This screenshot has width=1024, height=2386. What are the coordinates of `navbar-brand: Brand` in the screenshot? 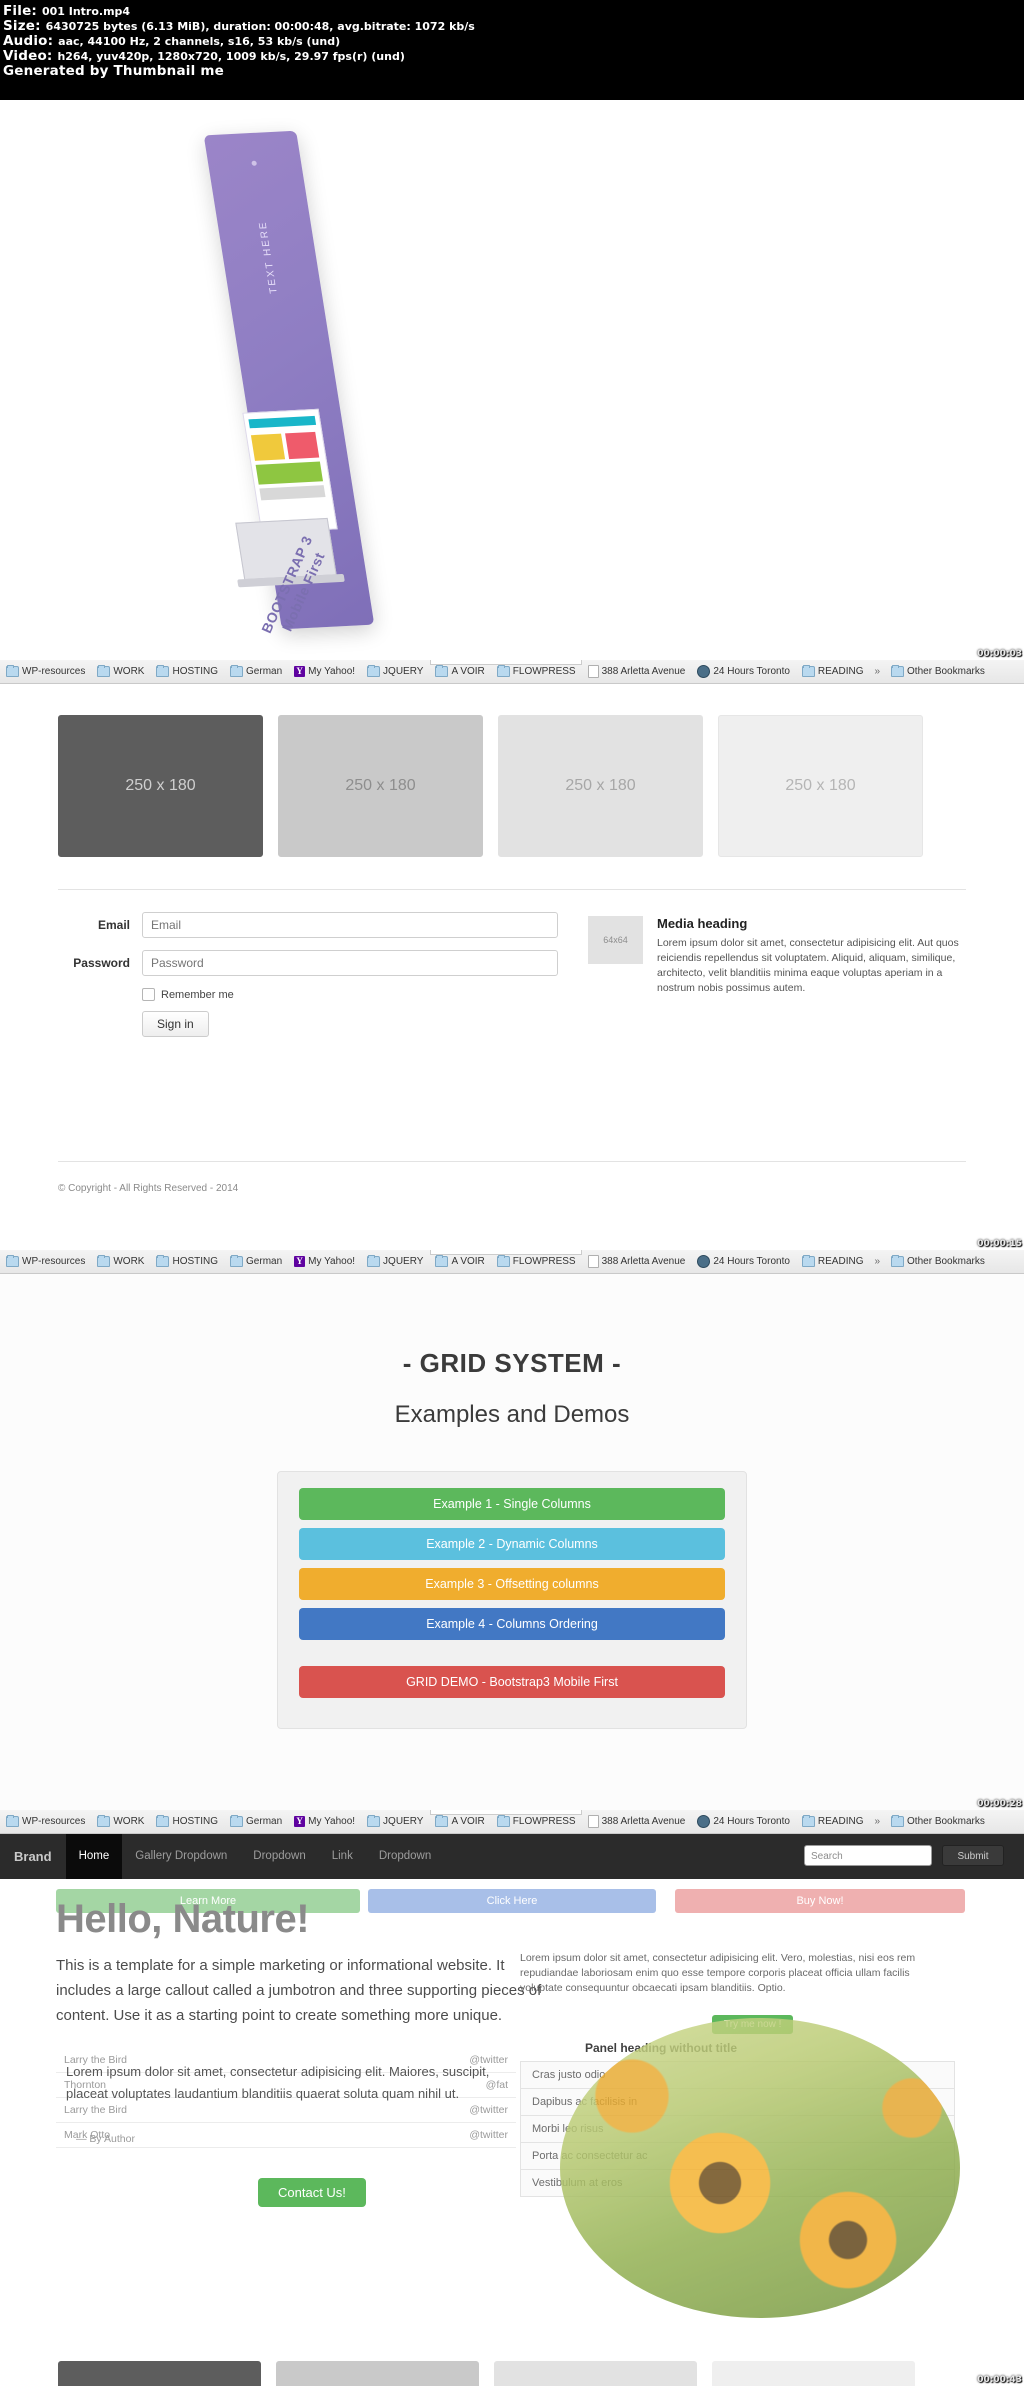 It's located at (33, 1856).